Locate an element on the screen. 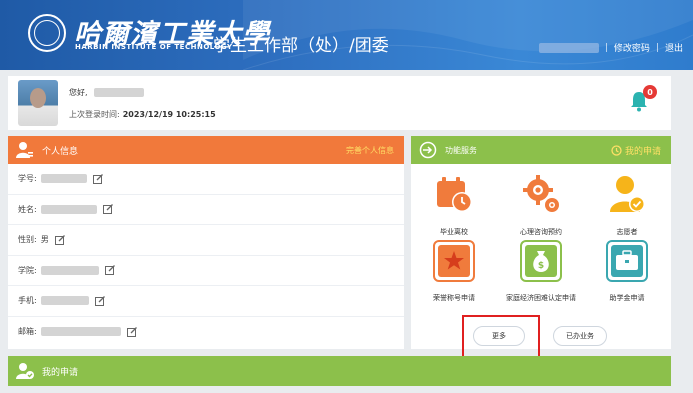  system-title: 学生工作部（处）/团委 is located at coordinates (301, 46).